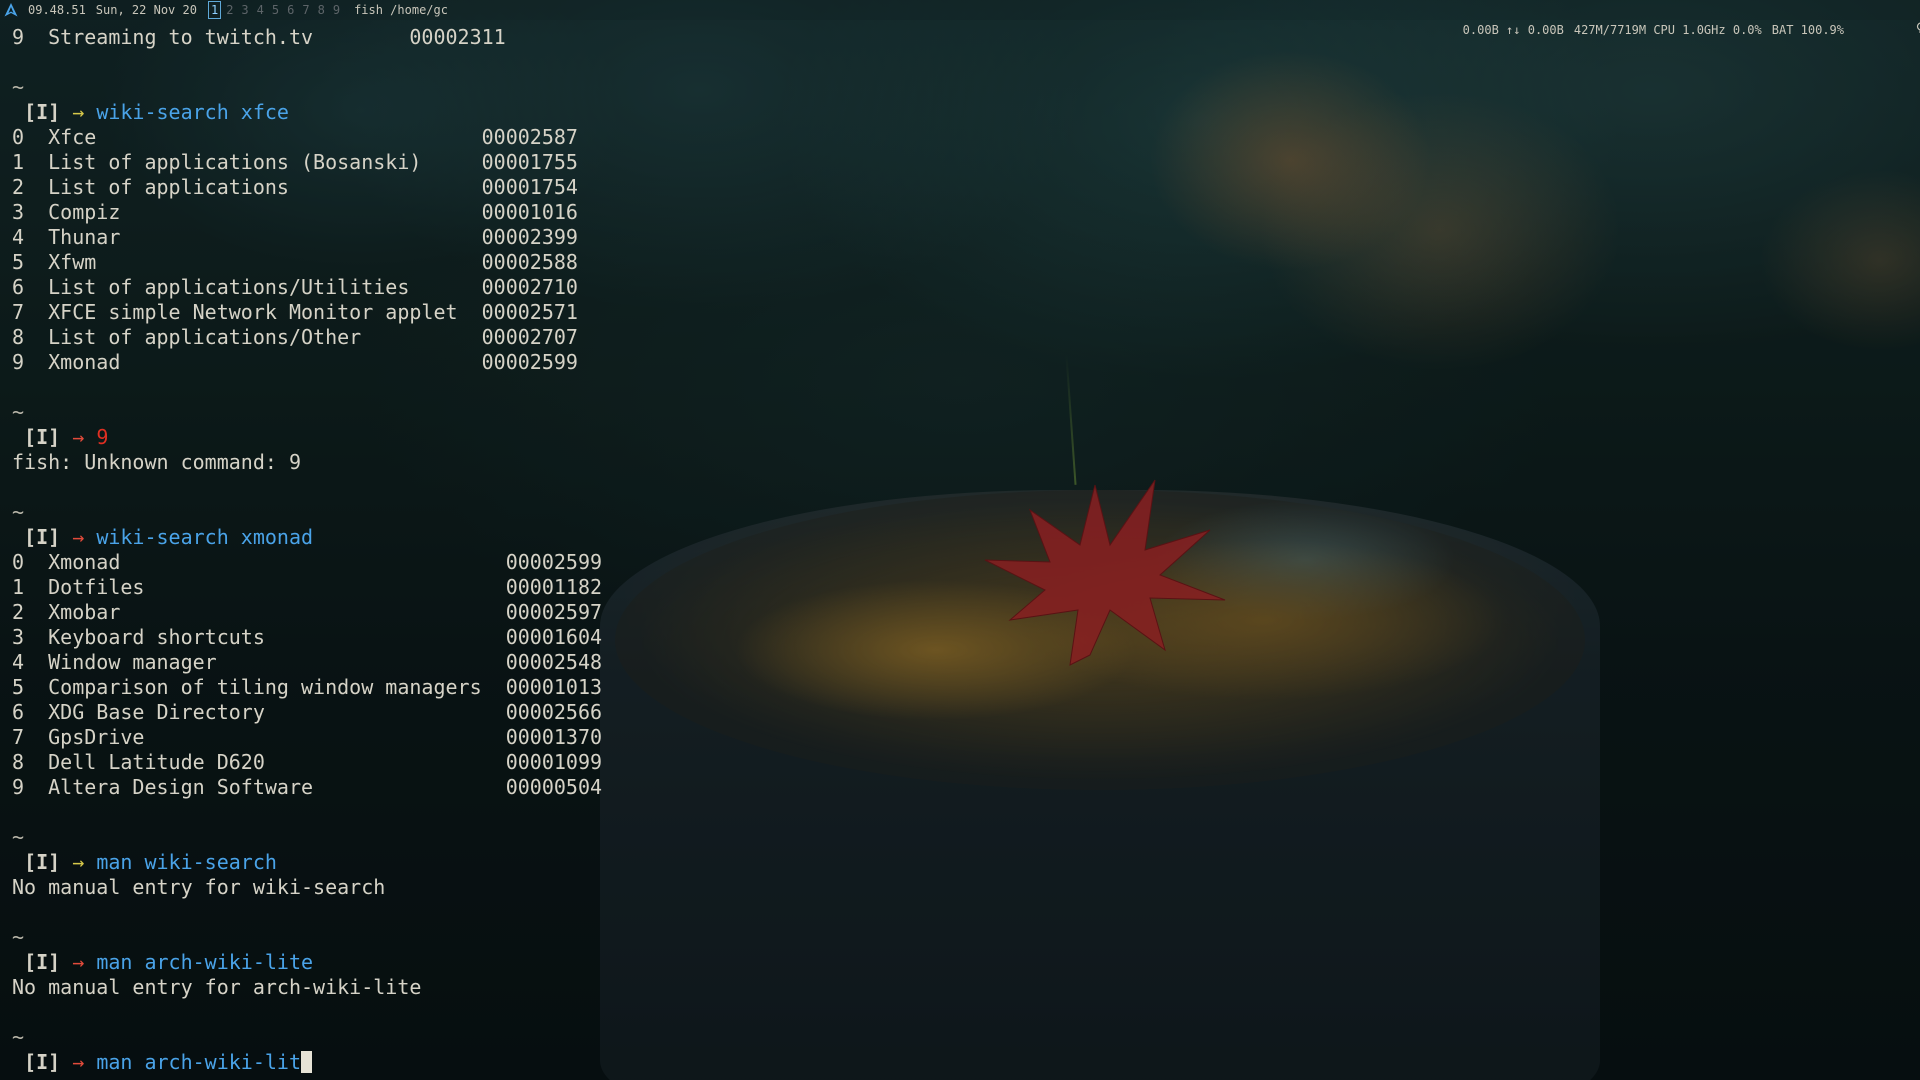 The height and width of the screenshot is (1080, 1920). What do you see at coordinates (205, 337) in the screenshot?
I see `result-title: List of applications/Other` at bounding box center [205, 337].